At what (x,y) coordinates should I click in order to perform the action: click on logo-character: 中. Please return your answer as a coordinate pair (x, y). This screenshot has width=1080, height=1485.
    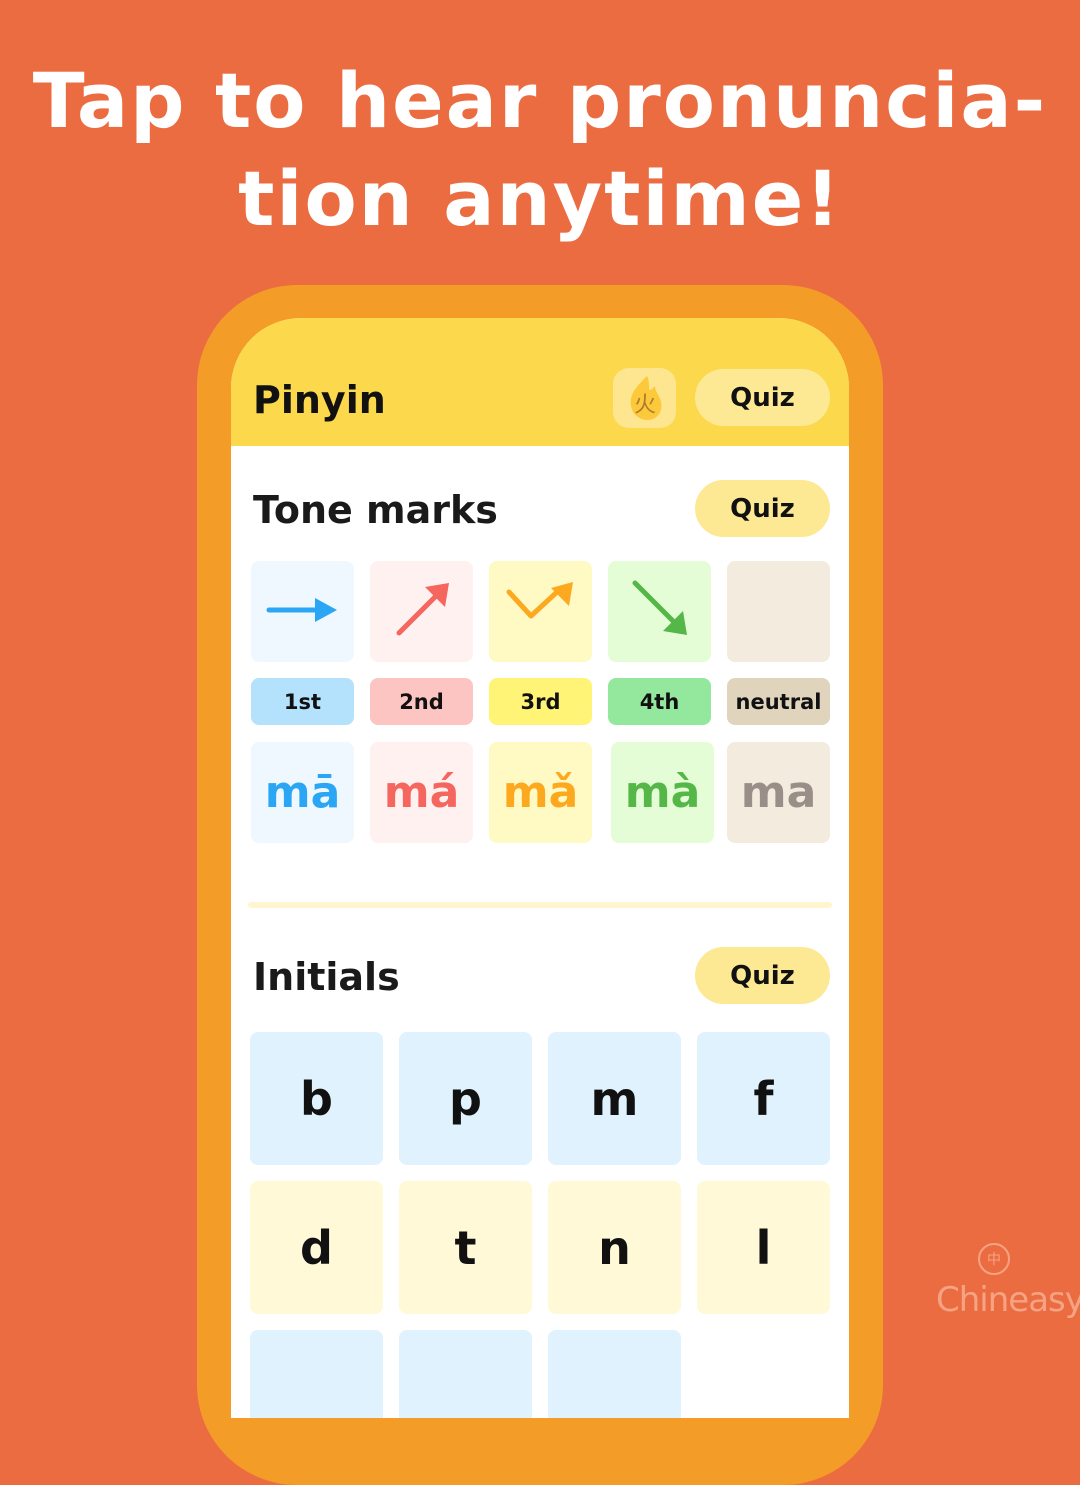
    Looking at the image, I should click on (994, 1260).